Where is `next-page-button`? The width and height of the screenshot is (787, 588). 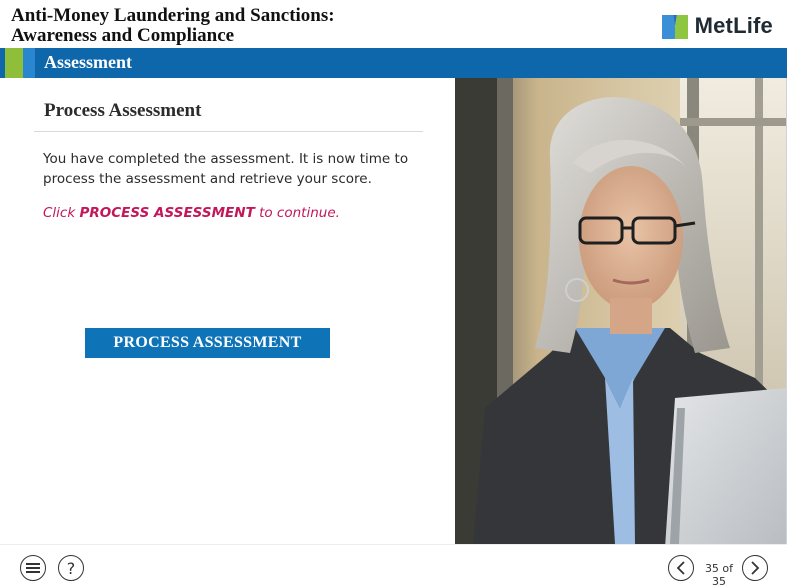
next-page-button is located at coordinates (755, 568).